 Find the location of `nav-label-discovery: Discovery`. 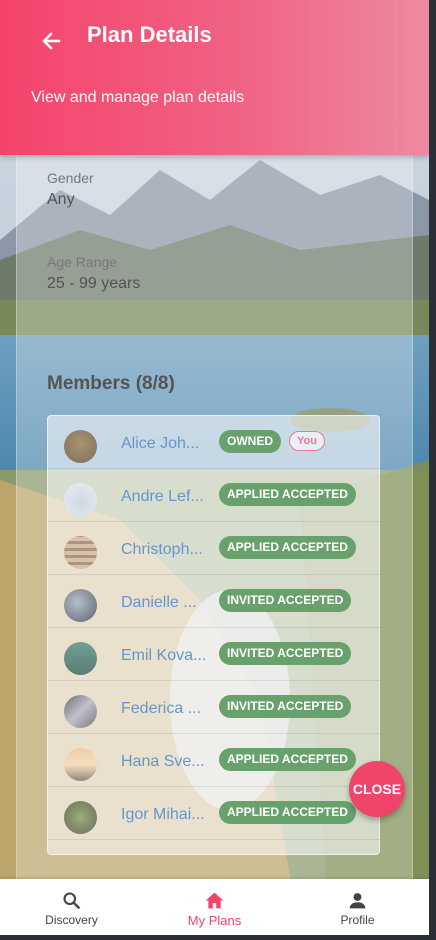

nav-label-discovery: Discovery is located at coordinates (71, 920).